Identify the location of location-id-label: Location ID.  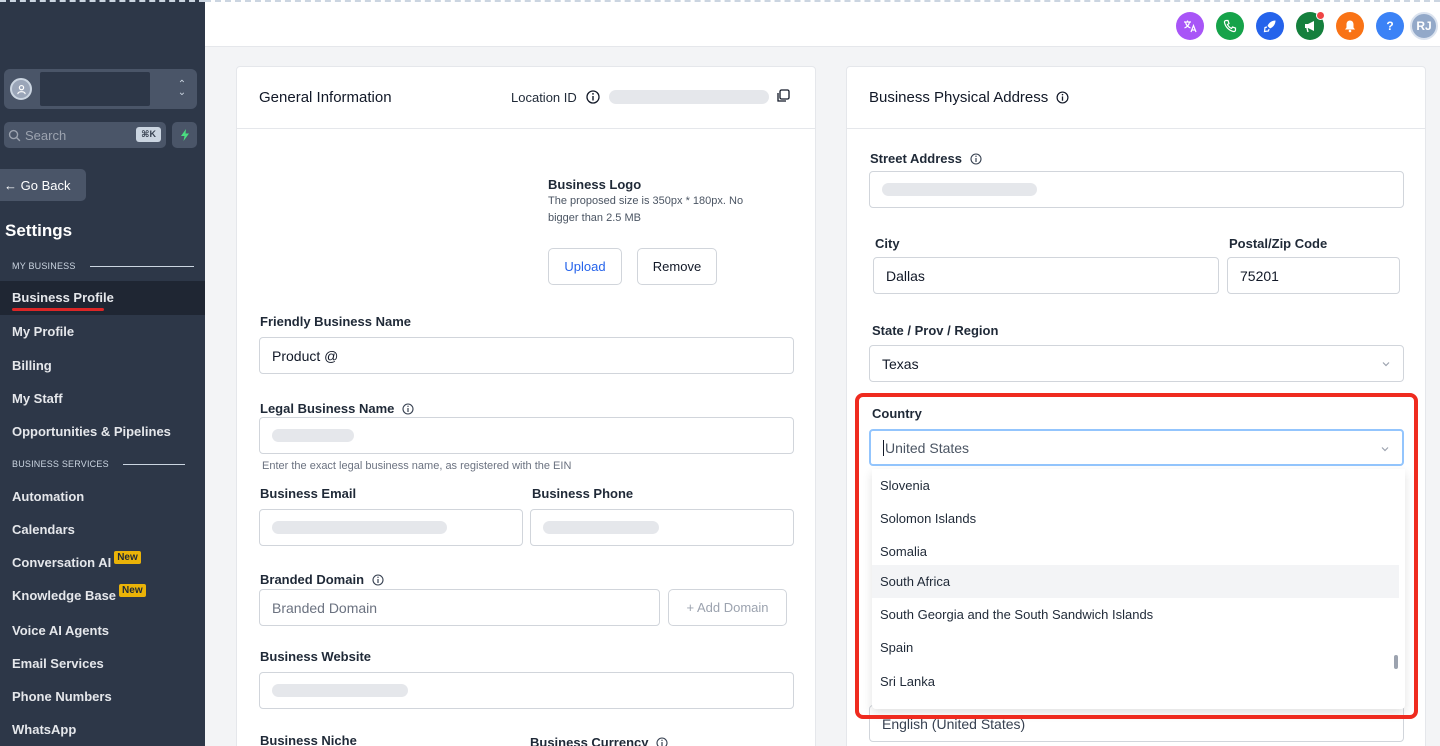
(556, 97).